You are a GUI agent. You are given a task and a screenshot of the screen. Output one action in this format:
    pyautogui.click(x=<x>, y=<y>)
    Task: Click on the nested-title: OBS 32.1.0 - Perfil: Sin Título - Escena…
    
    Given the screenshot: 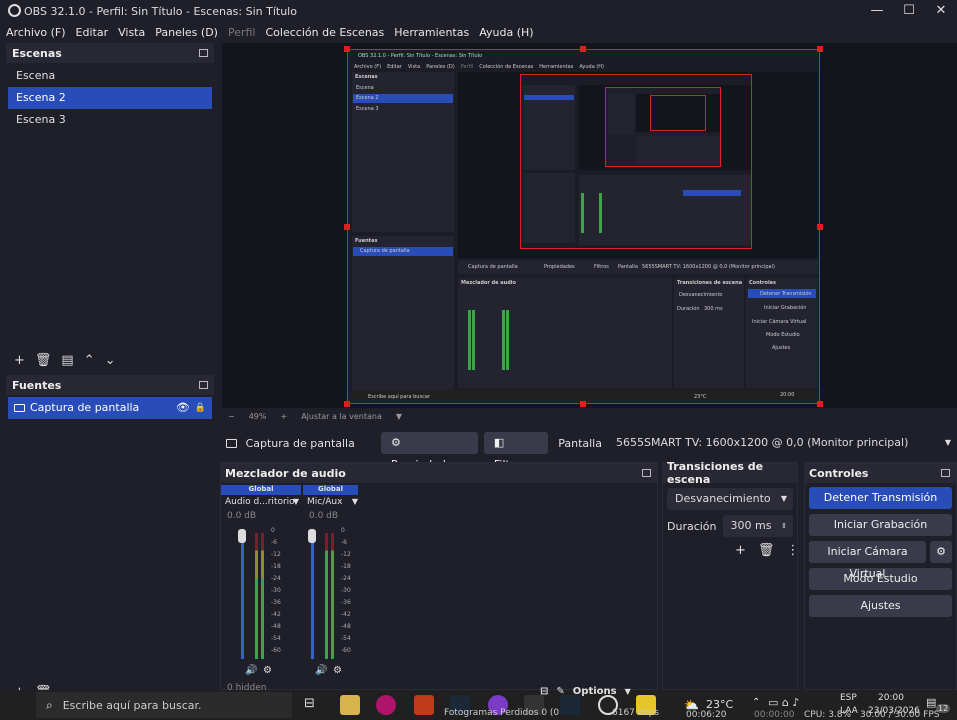 What is the action you would take?
    pyautogui.click(x=420, y=56)
    